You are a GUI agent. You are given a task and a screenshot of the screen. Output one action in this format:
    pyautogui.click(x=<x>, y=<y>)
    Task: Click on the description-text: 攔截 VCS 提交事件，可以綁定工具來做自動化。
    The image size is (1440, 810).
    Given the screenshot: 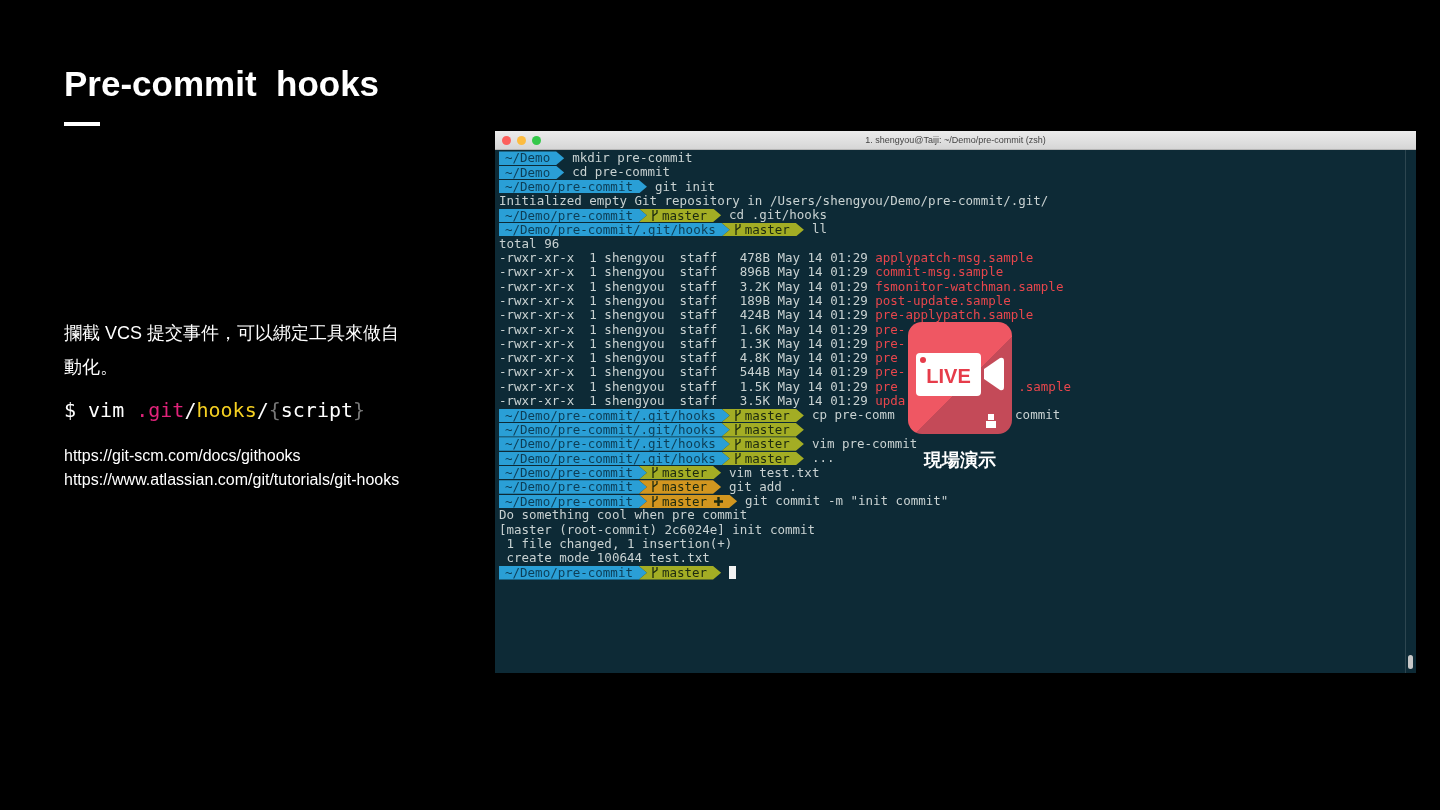 What is the action you would take?
    pyautogui.click(x=232, y=350)
    